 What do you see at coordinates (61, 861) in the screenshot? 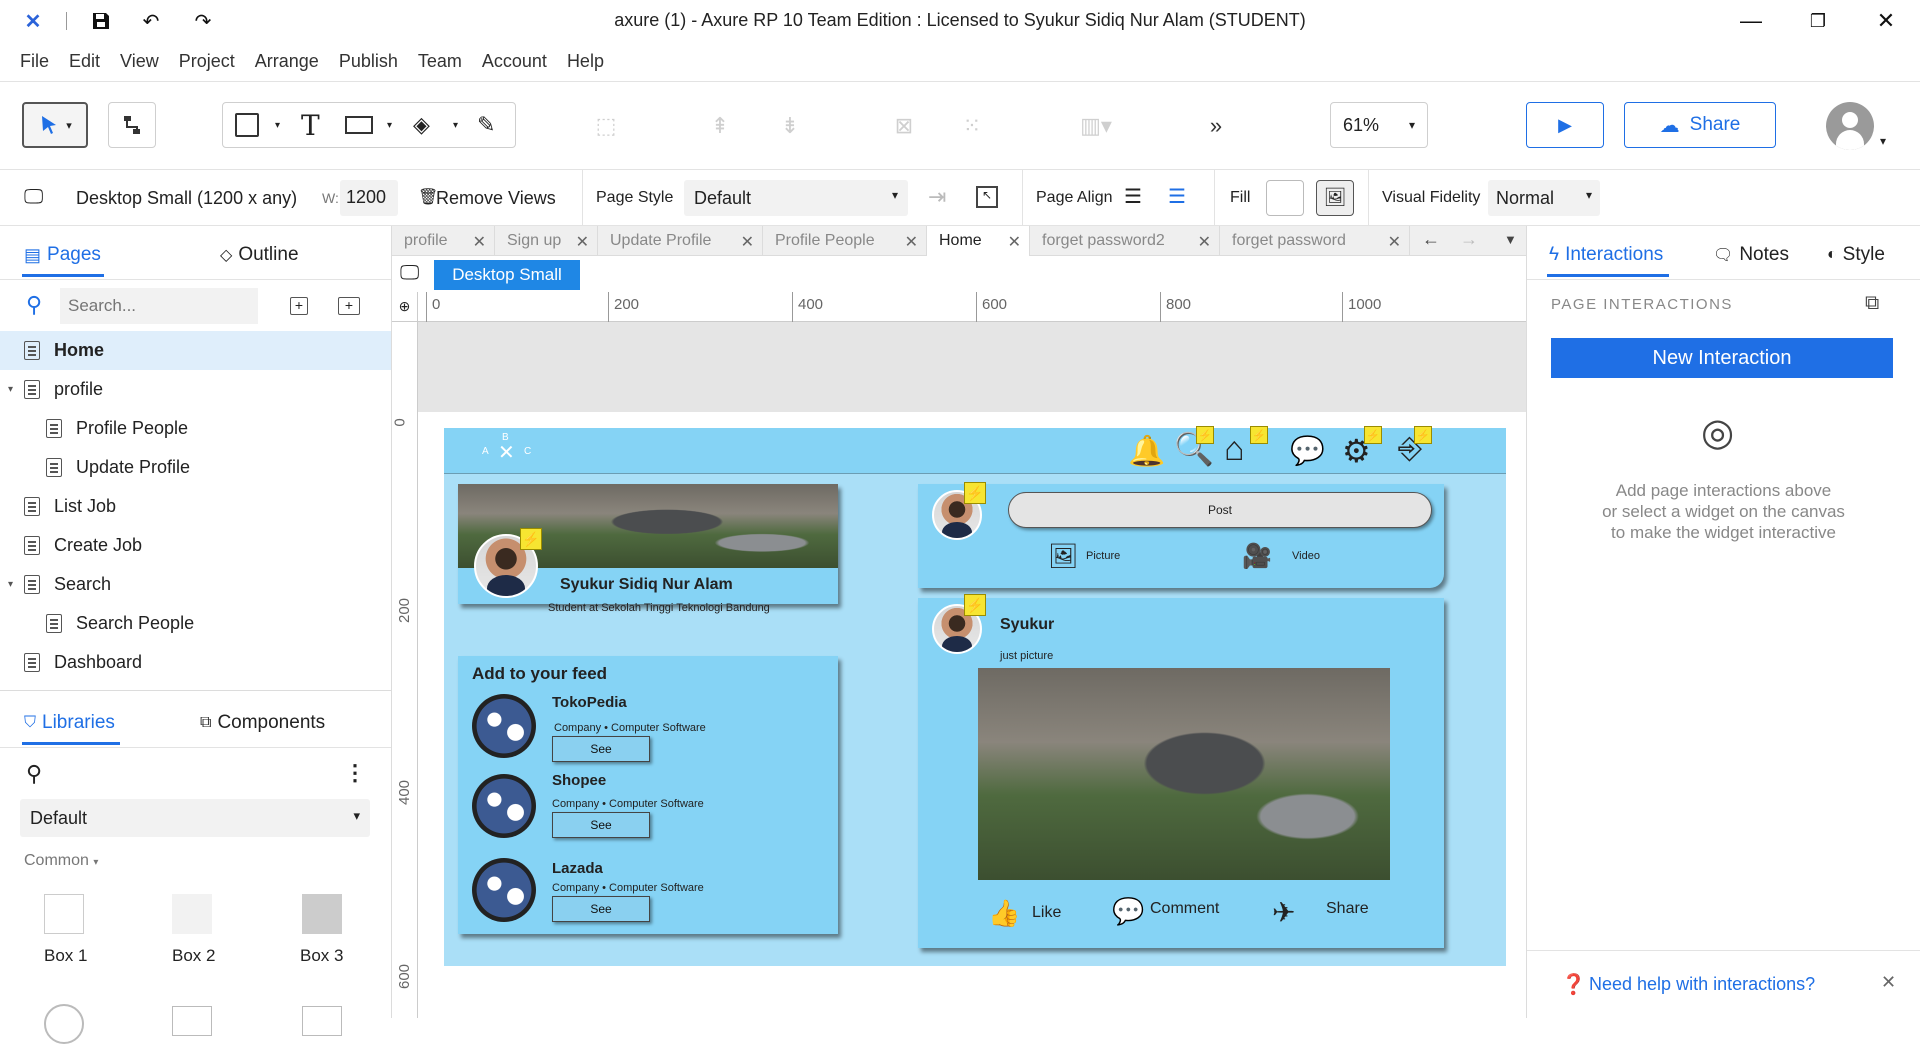
I see `common-section-toggle: Common ▾` at bounding box center [61, 861].